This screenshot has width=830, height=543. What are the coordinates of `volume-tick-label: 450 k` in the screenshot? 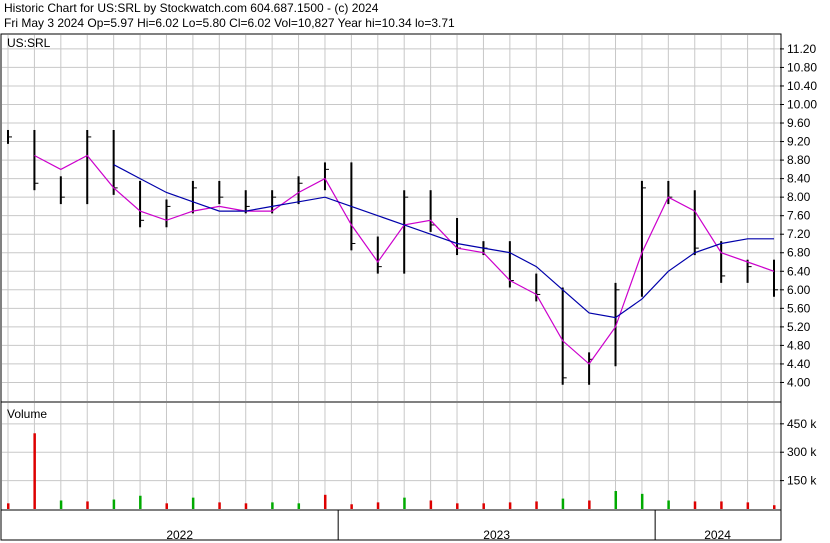 It's located at (802, 424).